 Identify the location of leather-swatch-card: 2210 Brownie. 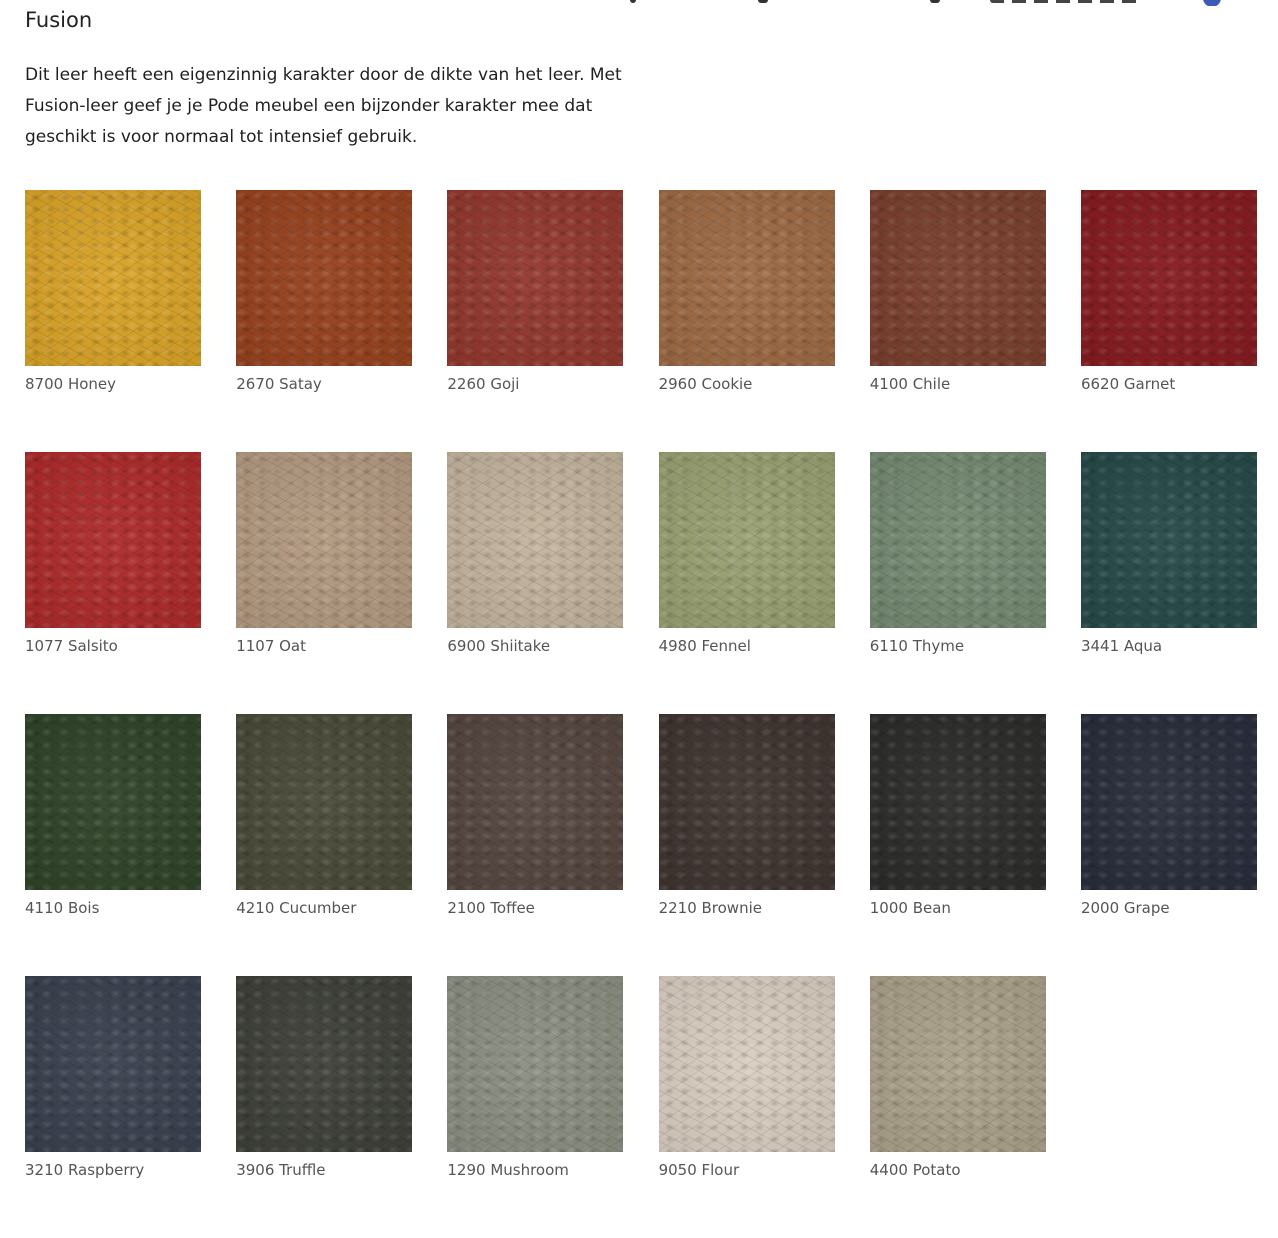
(746, 845).